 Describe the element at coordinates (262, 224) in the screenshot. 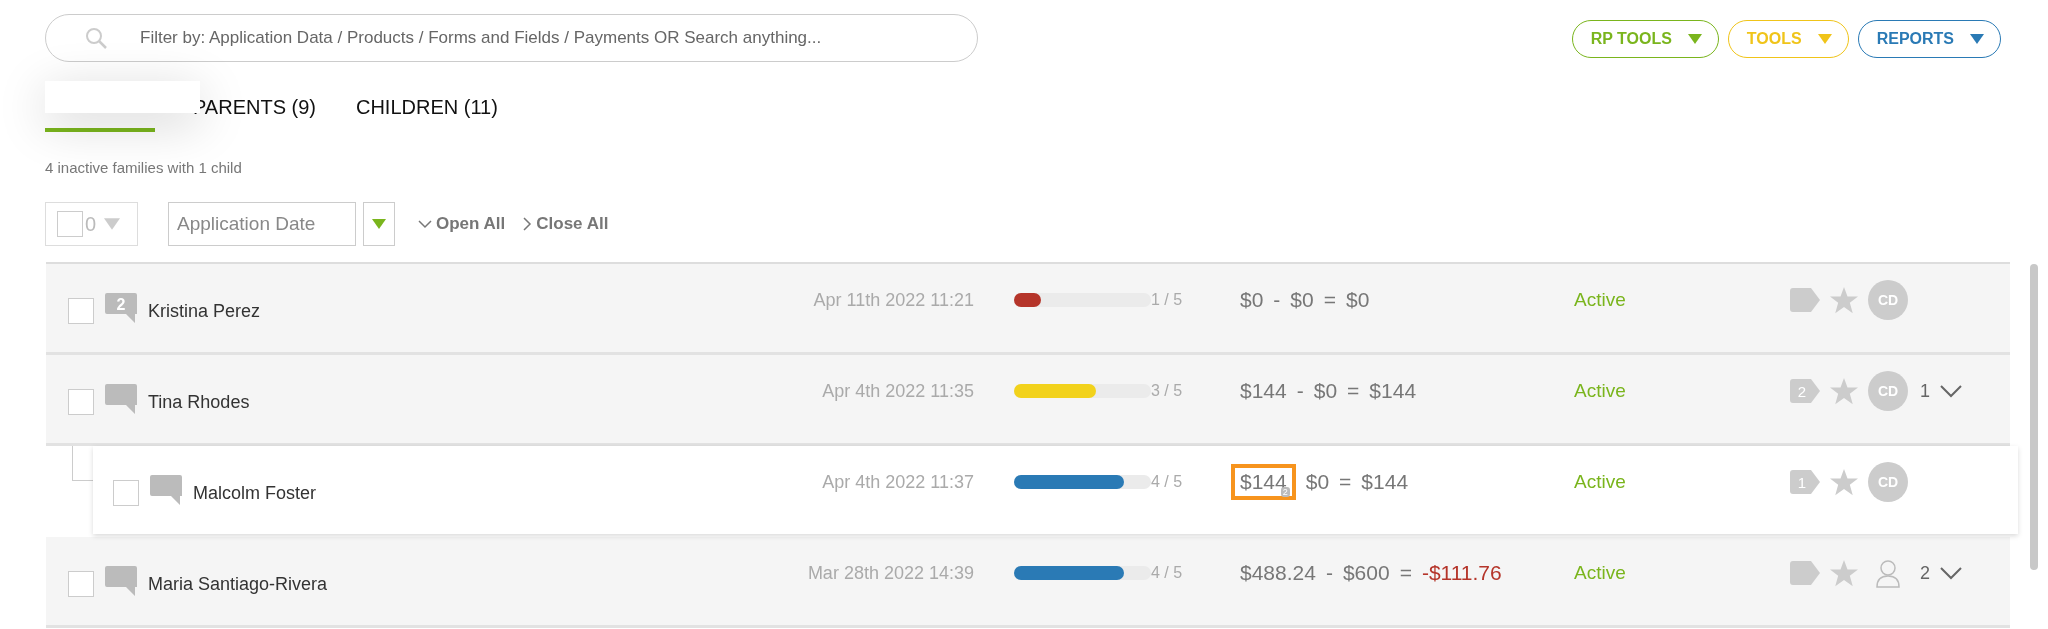

I see `sort-field-select: Application Date` at that location.